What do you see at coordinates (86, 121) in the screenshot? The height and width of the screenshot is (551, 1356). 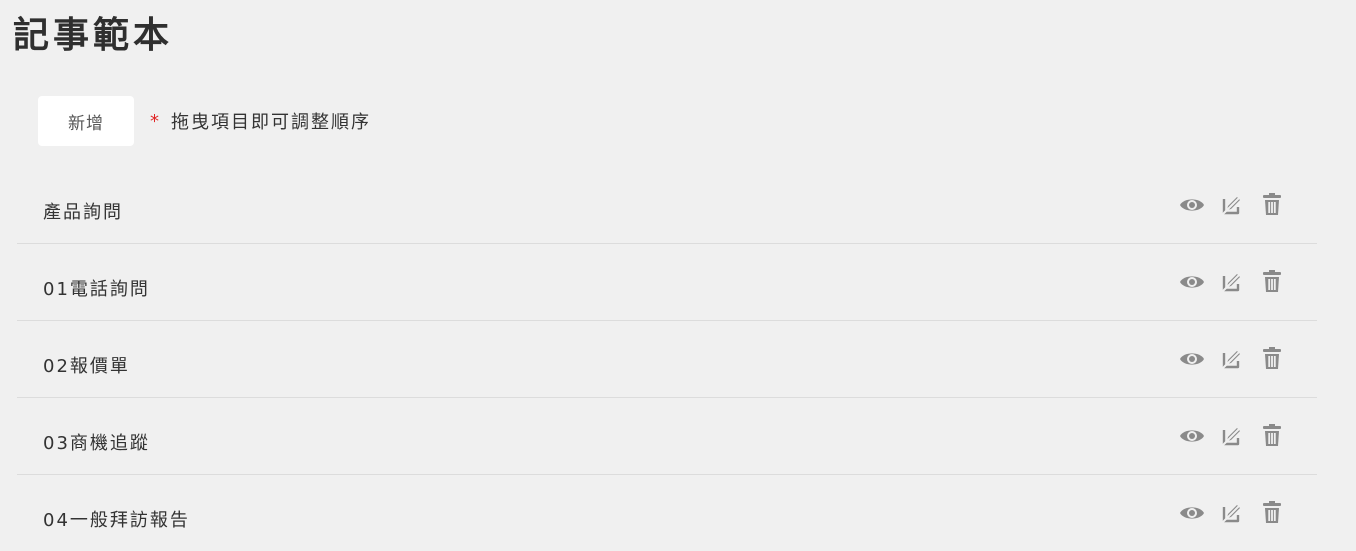 I see `add-button: 新增` at bounding box center [86, 121].